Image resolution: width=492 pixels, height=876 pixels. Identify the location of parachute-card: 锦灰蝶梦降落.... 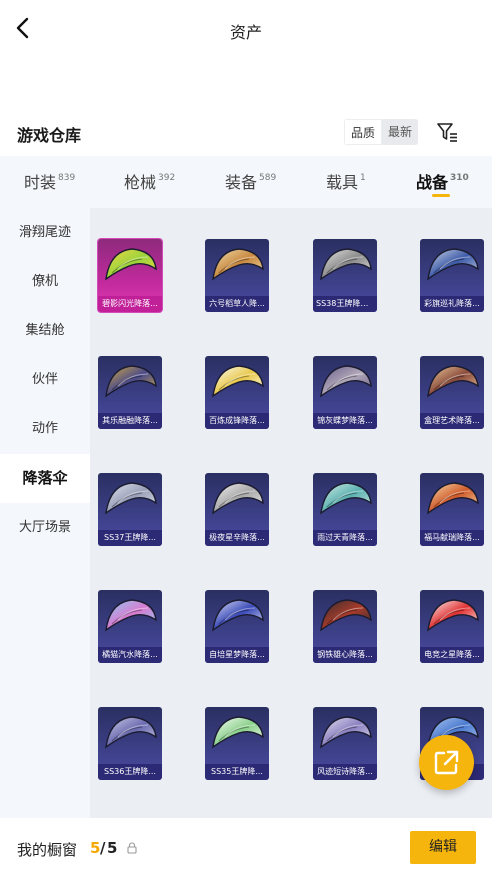
(345, 392).